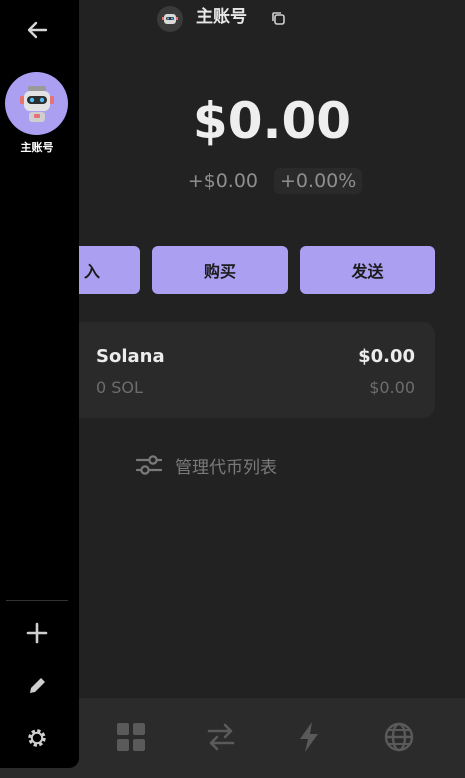 The width and height of the screenshot is (465, 778). I want to click on buy-label: 购买, so click(219, 271).